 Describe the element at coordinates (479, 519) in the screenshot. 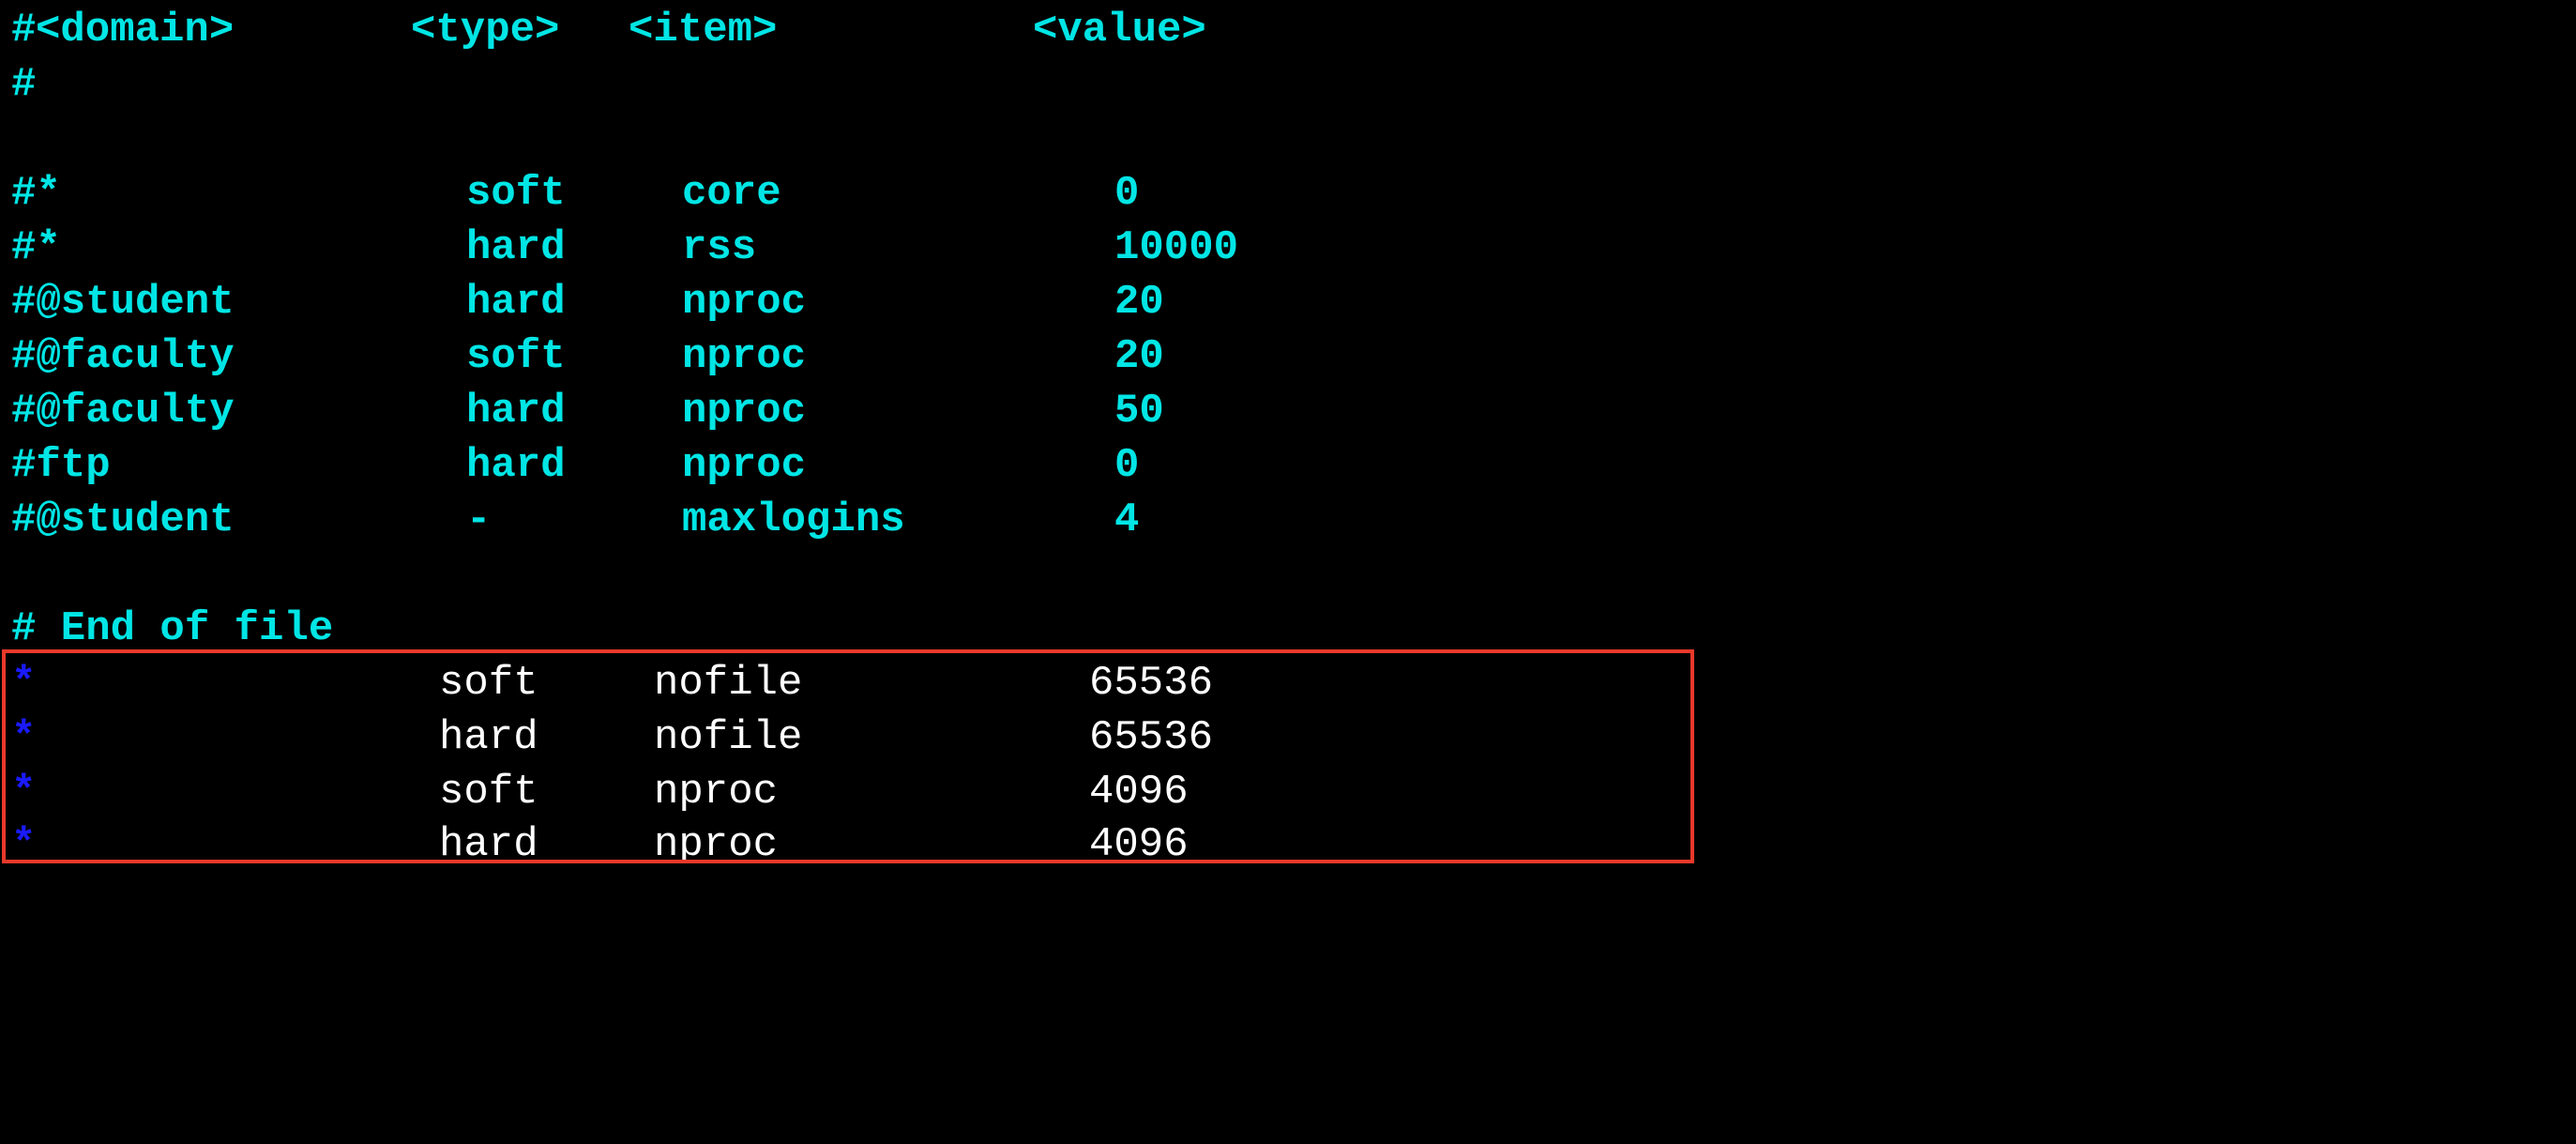

I see `rule-type: -` at that location.